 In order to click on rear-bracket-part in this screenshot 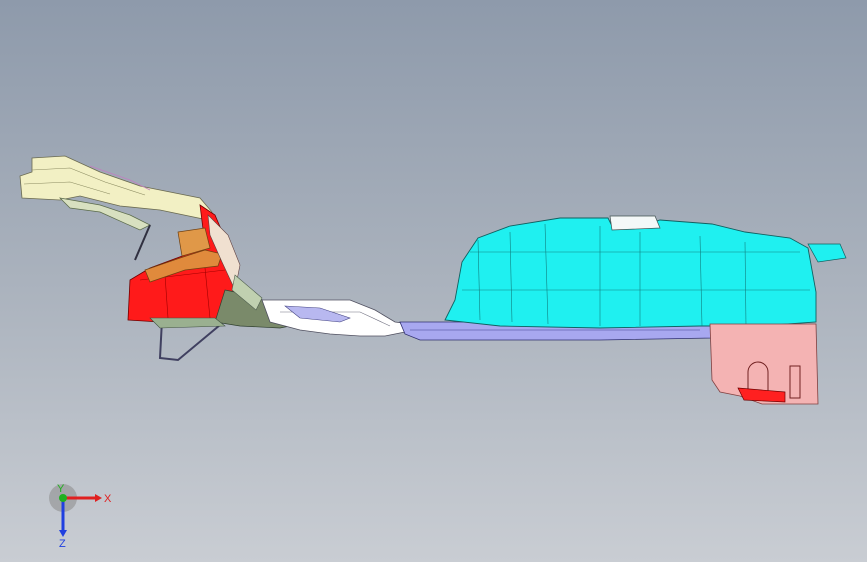, I will do `click(764, 364)`.